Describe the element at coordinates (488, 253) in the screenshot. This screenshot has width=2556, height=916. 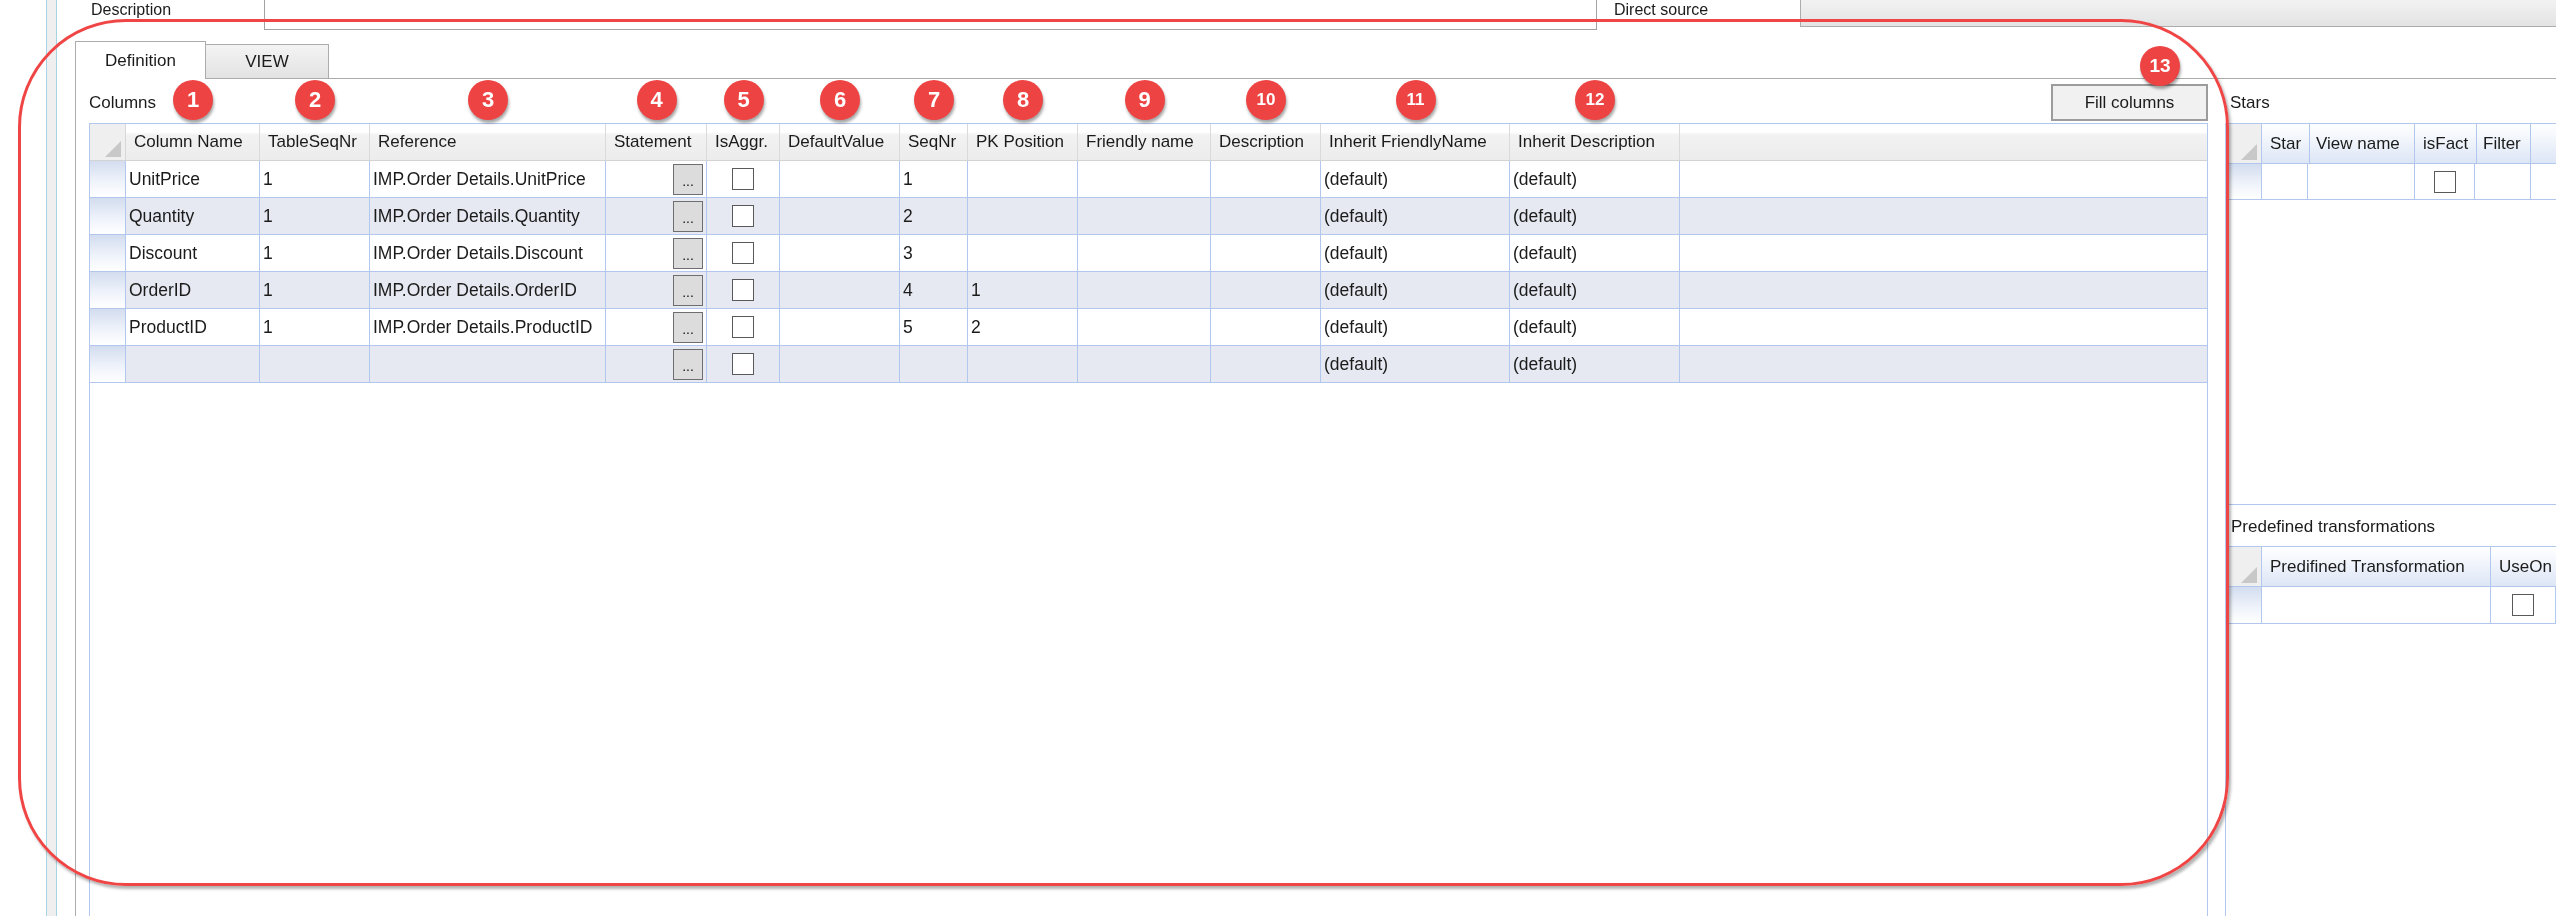
I see `table-cell: IMP.Order Details.Discount` at that location.